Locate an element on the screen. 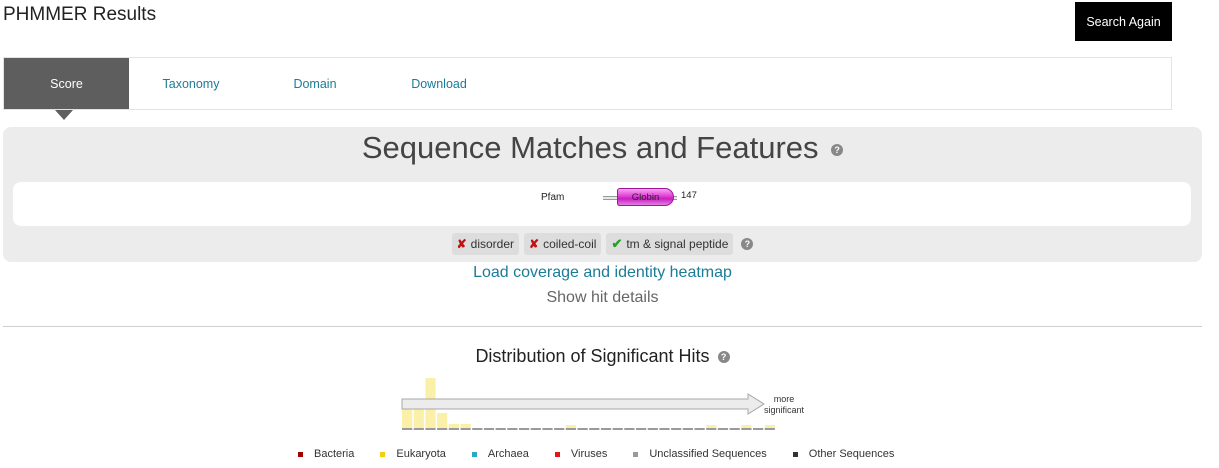 The image size is (1219, 468). legend-item-archaea: Archaea is located at coordinates (500, 454).